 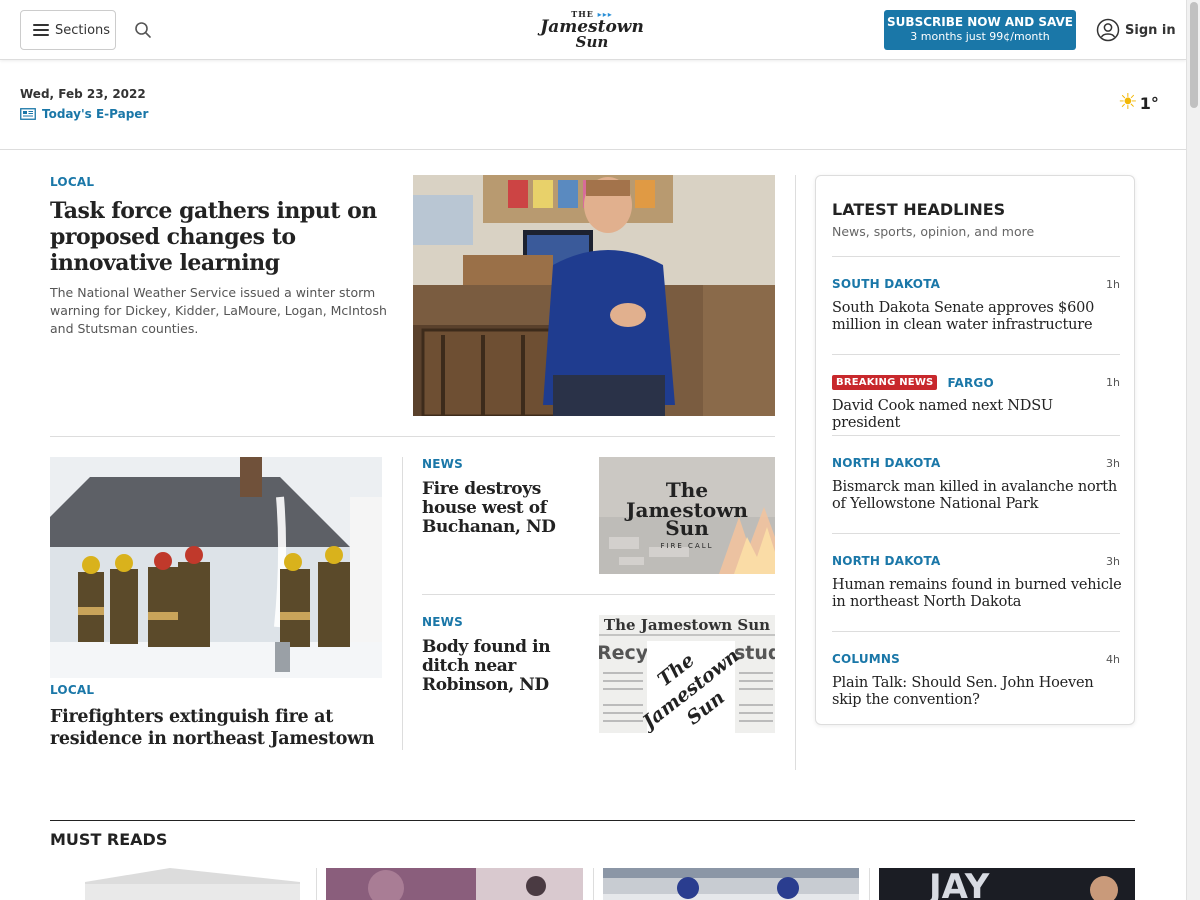 I want to click on item-time: 4h, so click(x=1113, y=659).